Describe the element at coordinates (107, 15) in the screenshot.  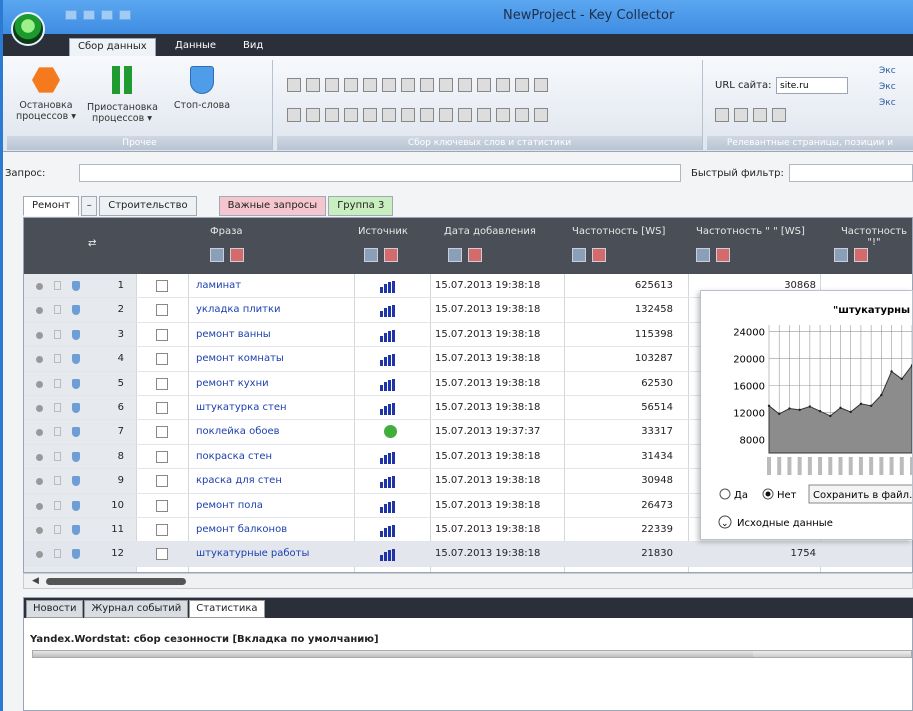
I see `new-icon` at that location.